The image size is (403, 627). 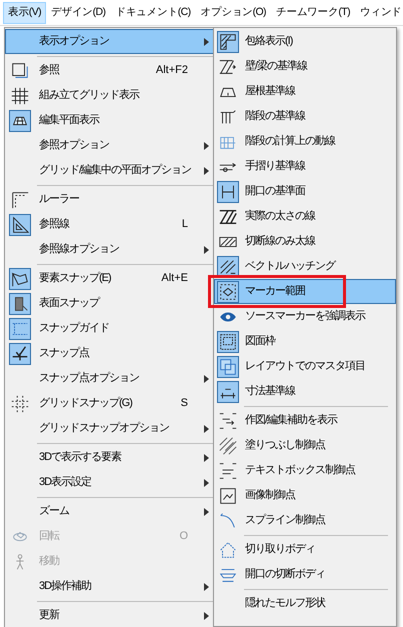 What do you see at coordinates (305, 420) in the screenshot?
I see `menu-item: 作図/編集補助を表示` at bounding box center [305, 420].